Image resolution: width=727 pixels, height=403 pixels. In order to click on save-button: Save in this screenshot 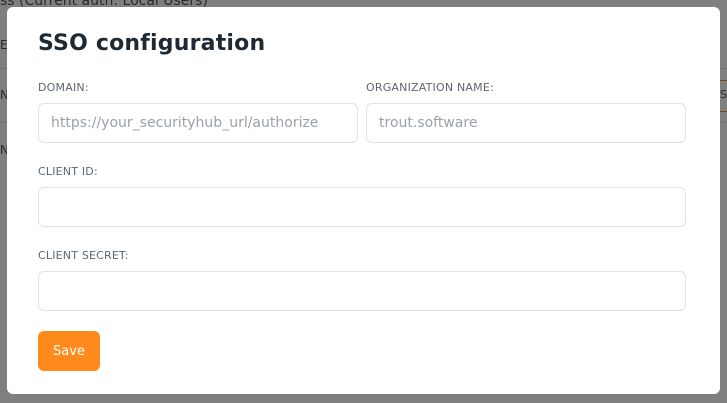, I will do `click(69, 351)`.